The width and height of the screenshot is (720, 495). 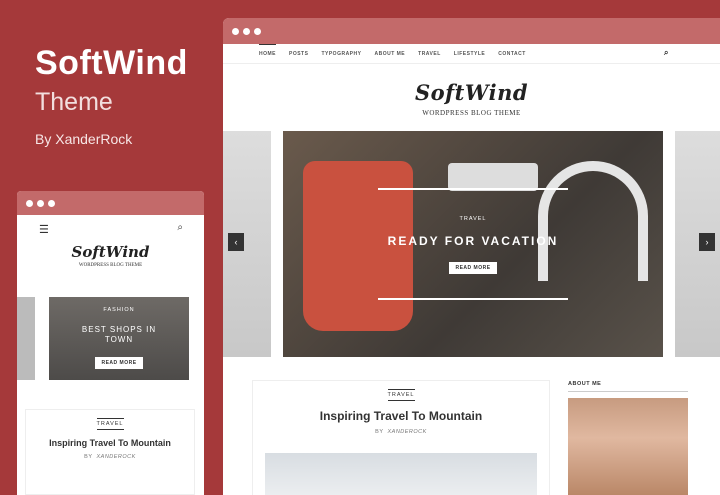 I want to click on about-heading: ABOUT ME, so click(x=585, y=384).